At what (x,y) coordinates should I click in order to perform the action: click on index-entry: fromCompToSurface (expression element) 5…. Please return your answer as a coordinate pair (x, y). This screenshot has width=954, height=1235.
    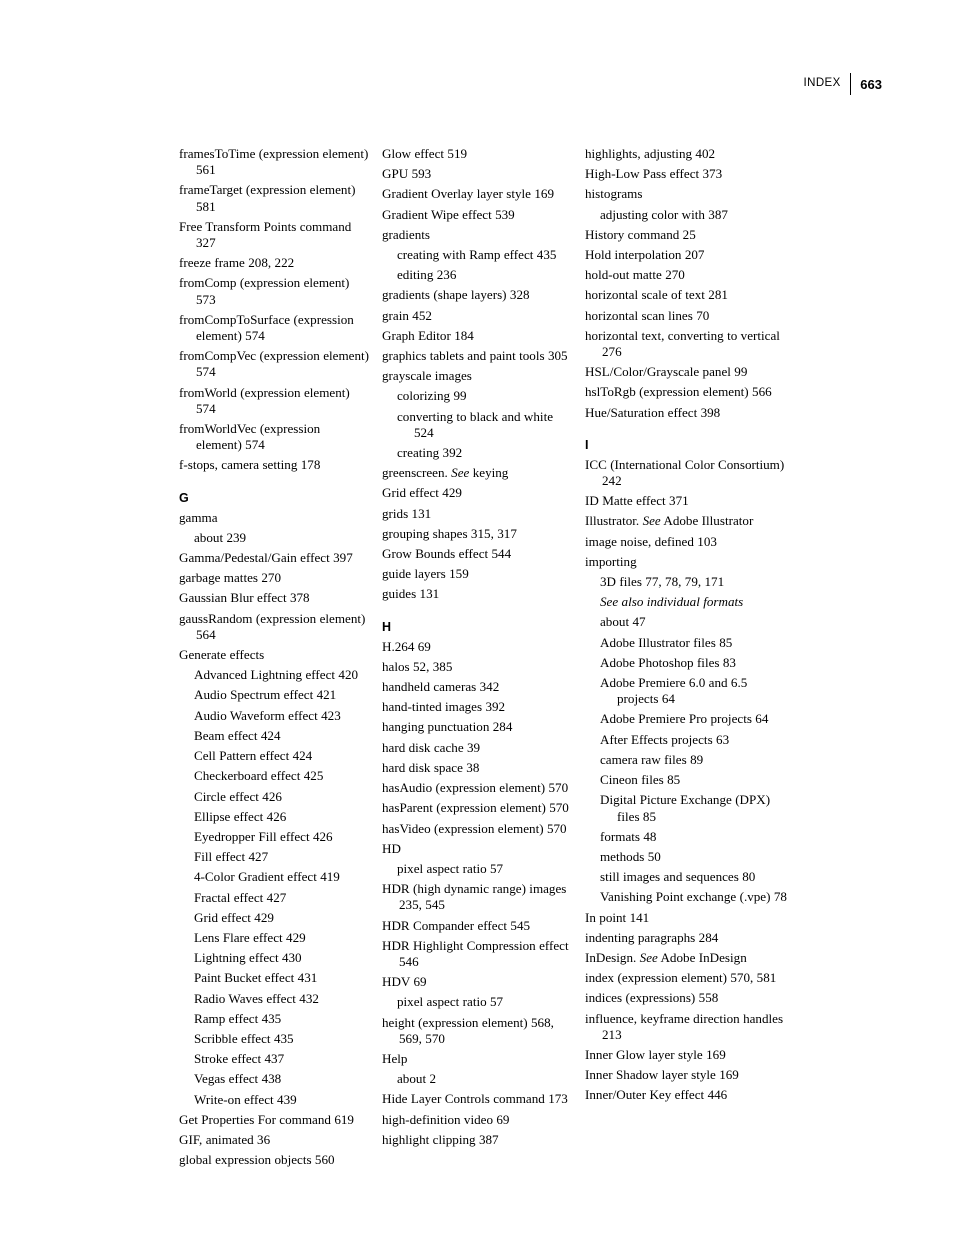
    Looking at the image, I should click on (266, 327).